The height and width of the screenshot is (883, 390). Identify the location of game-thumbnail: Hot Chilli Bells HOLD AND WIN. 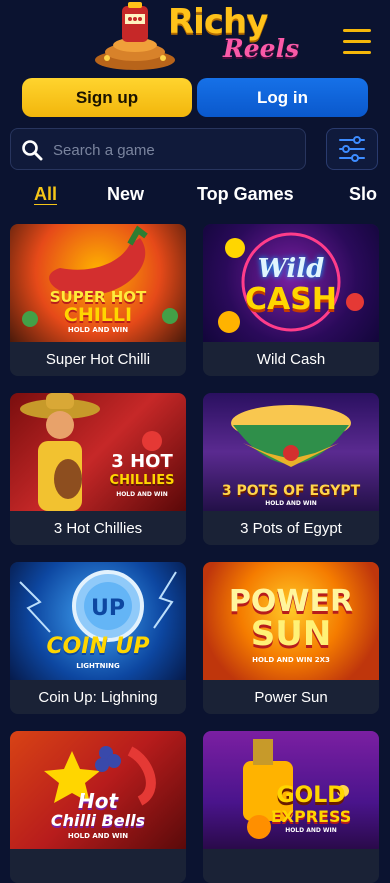
(98, 790).